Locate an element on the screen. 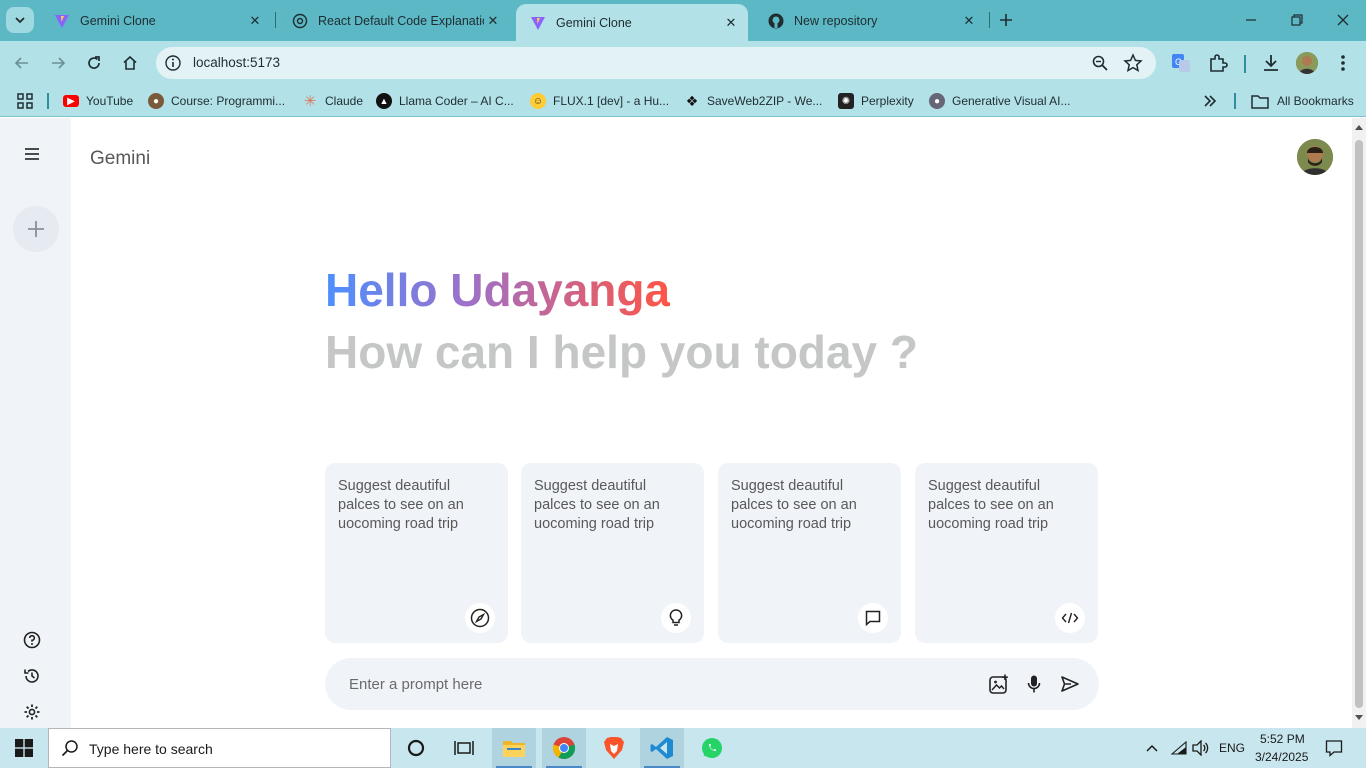  scrollbar-thumb is located at coordinates (1359, 424).